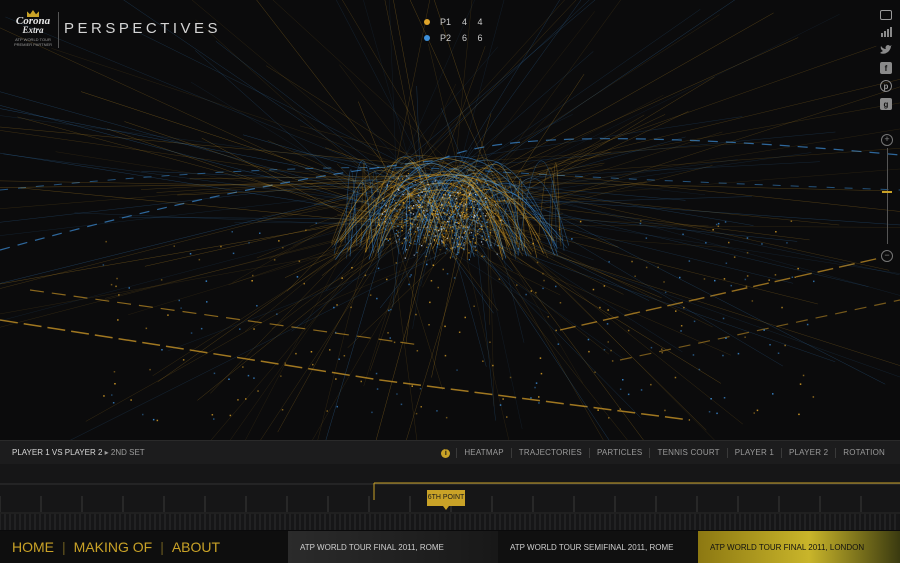  Describe the element at coordinates (128, 452) in the screenshot. I see `breadcrumb-set: 2ND SET` at that location.